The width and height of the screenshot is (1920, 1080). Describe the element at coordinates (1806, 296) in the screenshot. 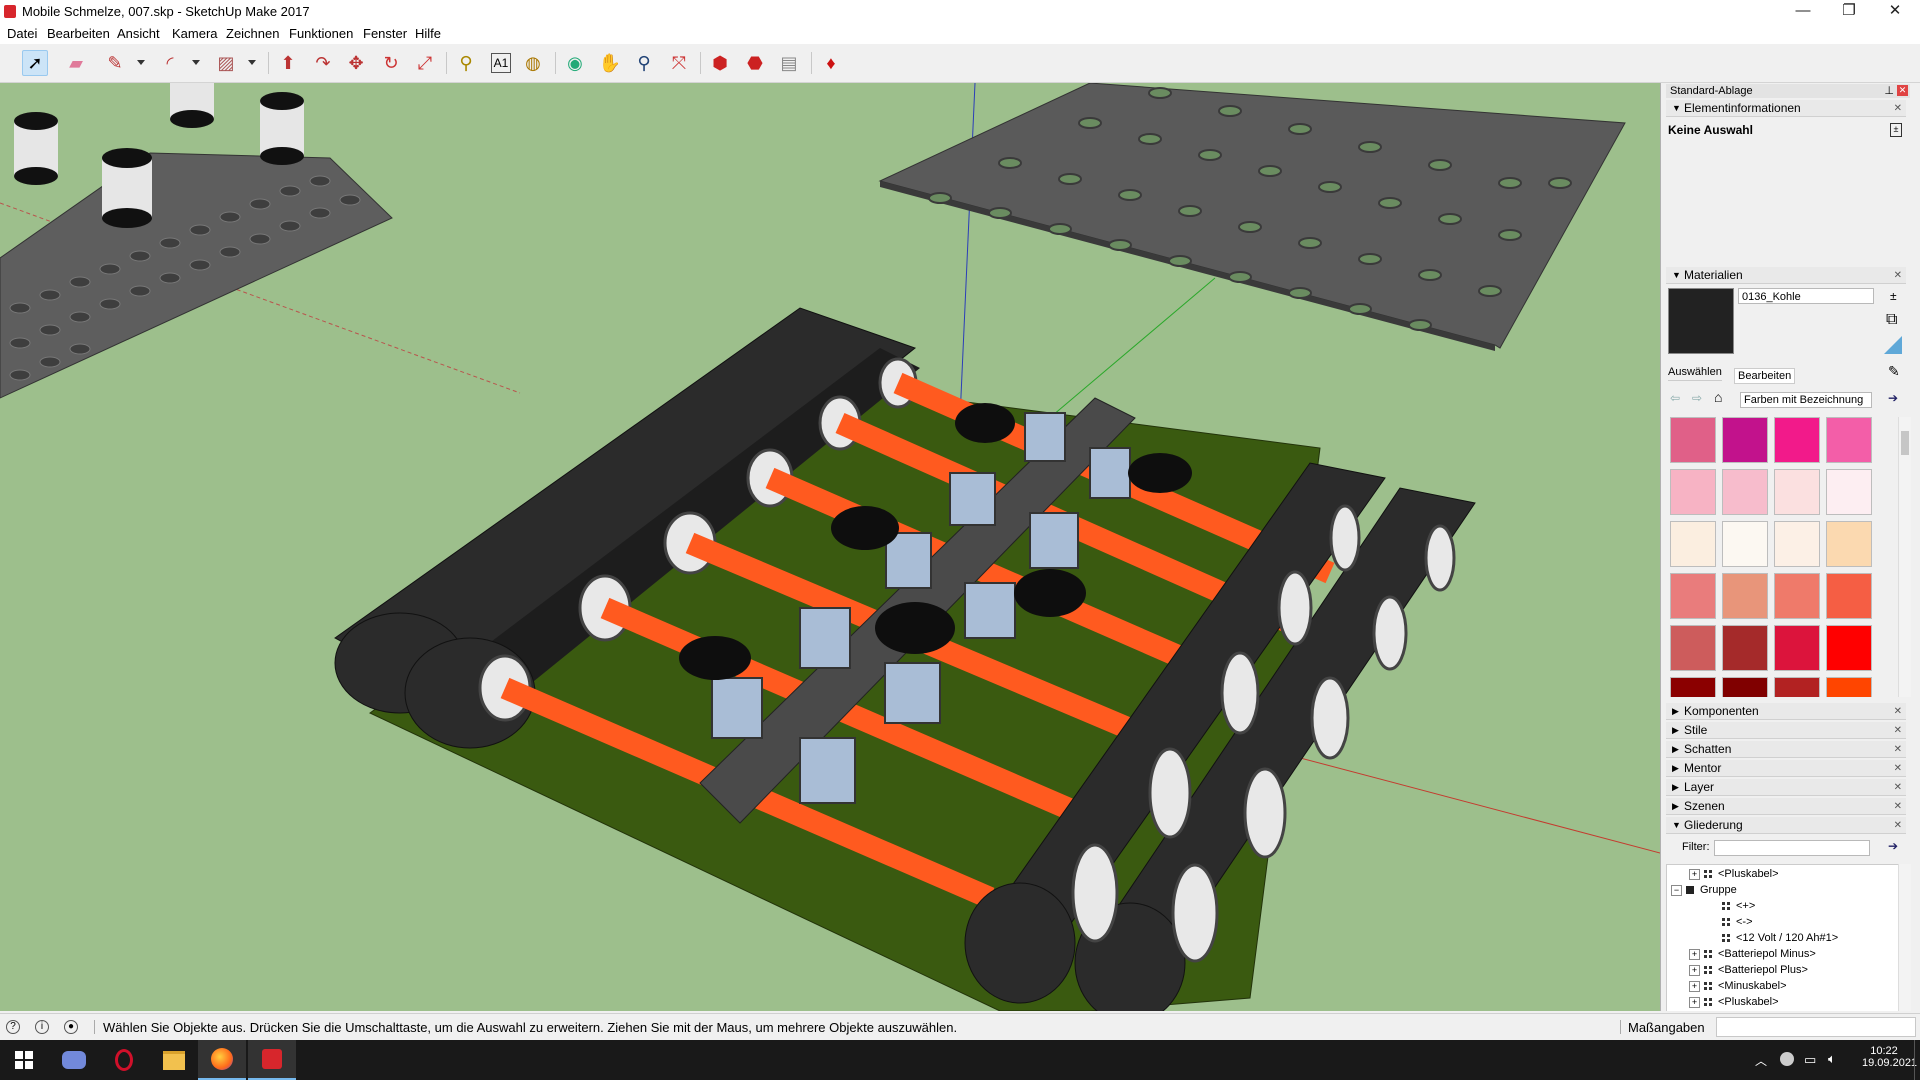

I see `material-name-field: 0136_Kohle` at that location.